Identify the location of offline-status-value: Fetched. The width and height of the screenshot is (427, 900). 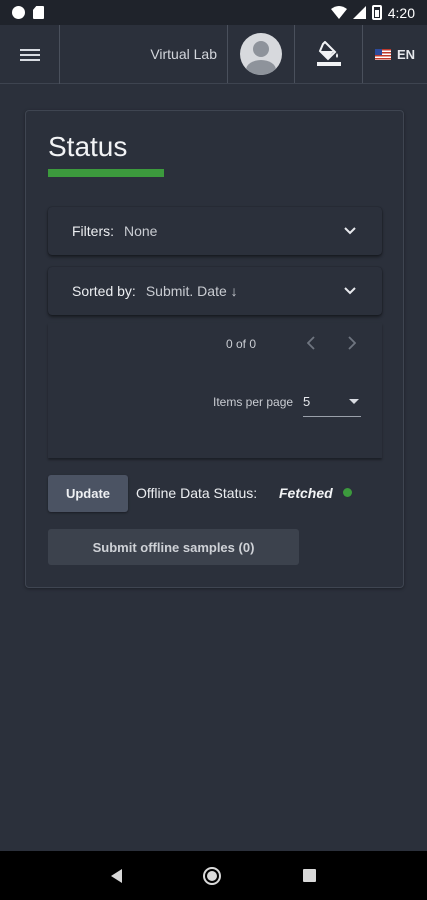
(306, 493).